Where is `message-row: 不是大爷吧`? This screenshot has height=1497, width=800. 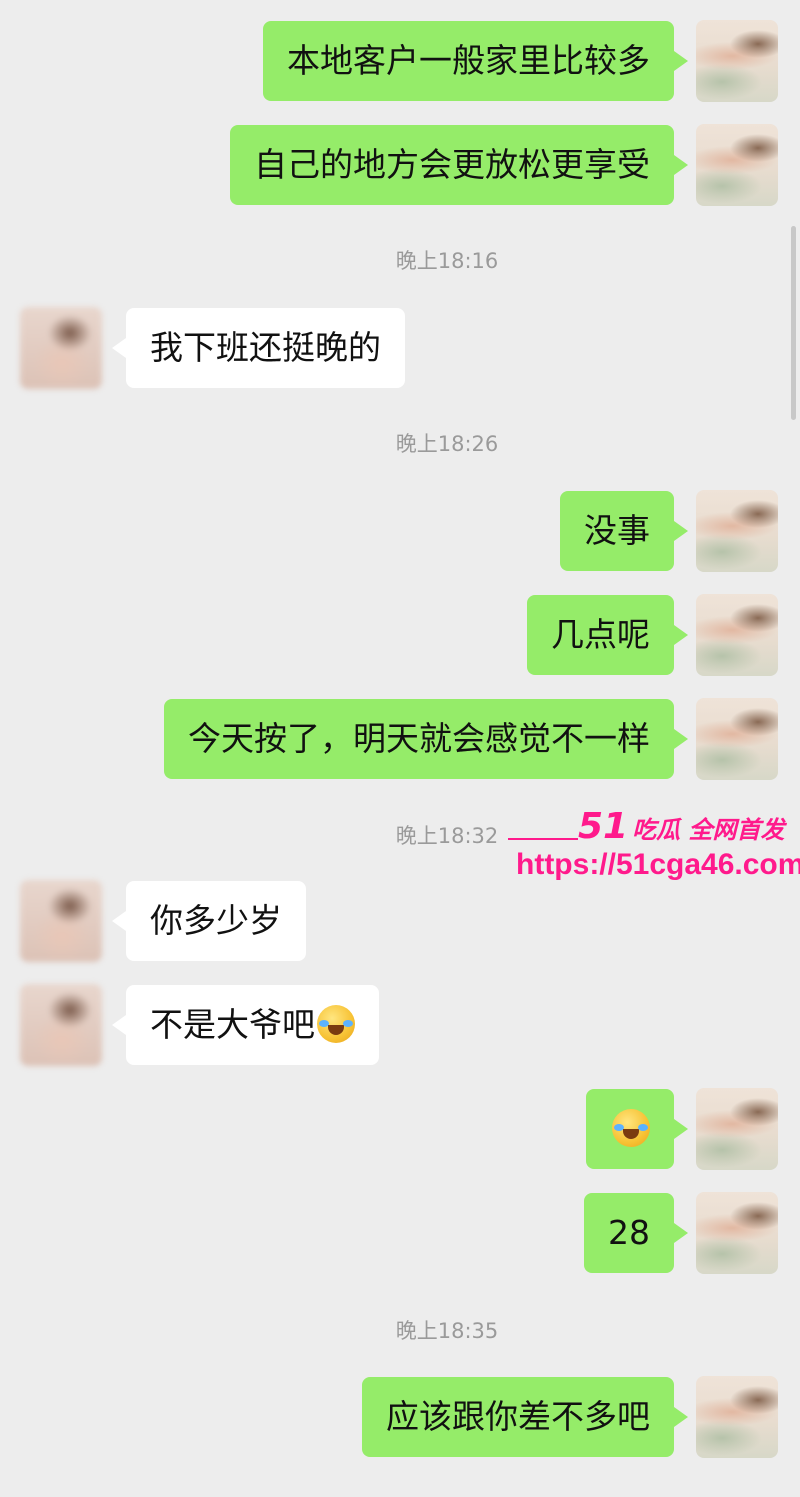
message-row: 不是大爷吧 is located at coordinates (400, 1025).